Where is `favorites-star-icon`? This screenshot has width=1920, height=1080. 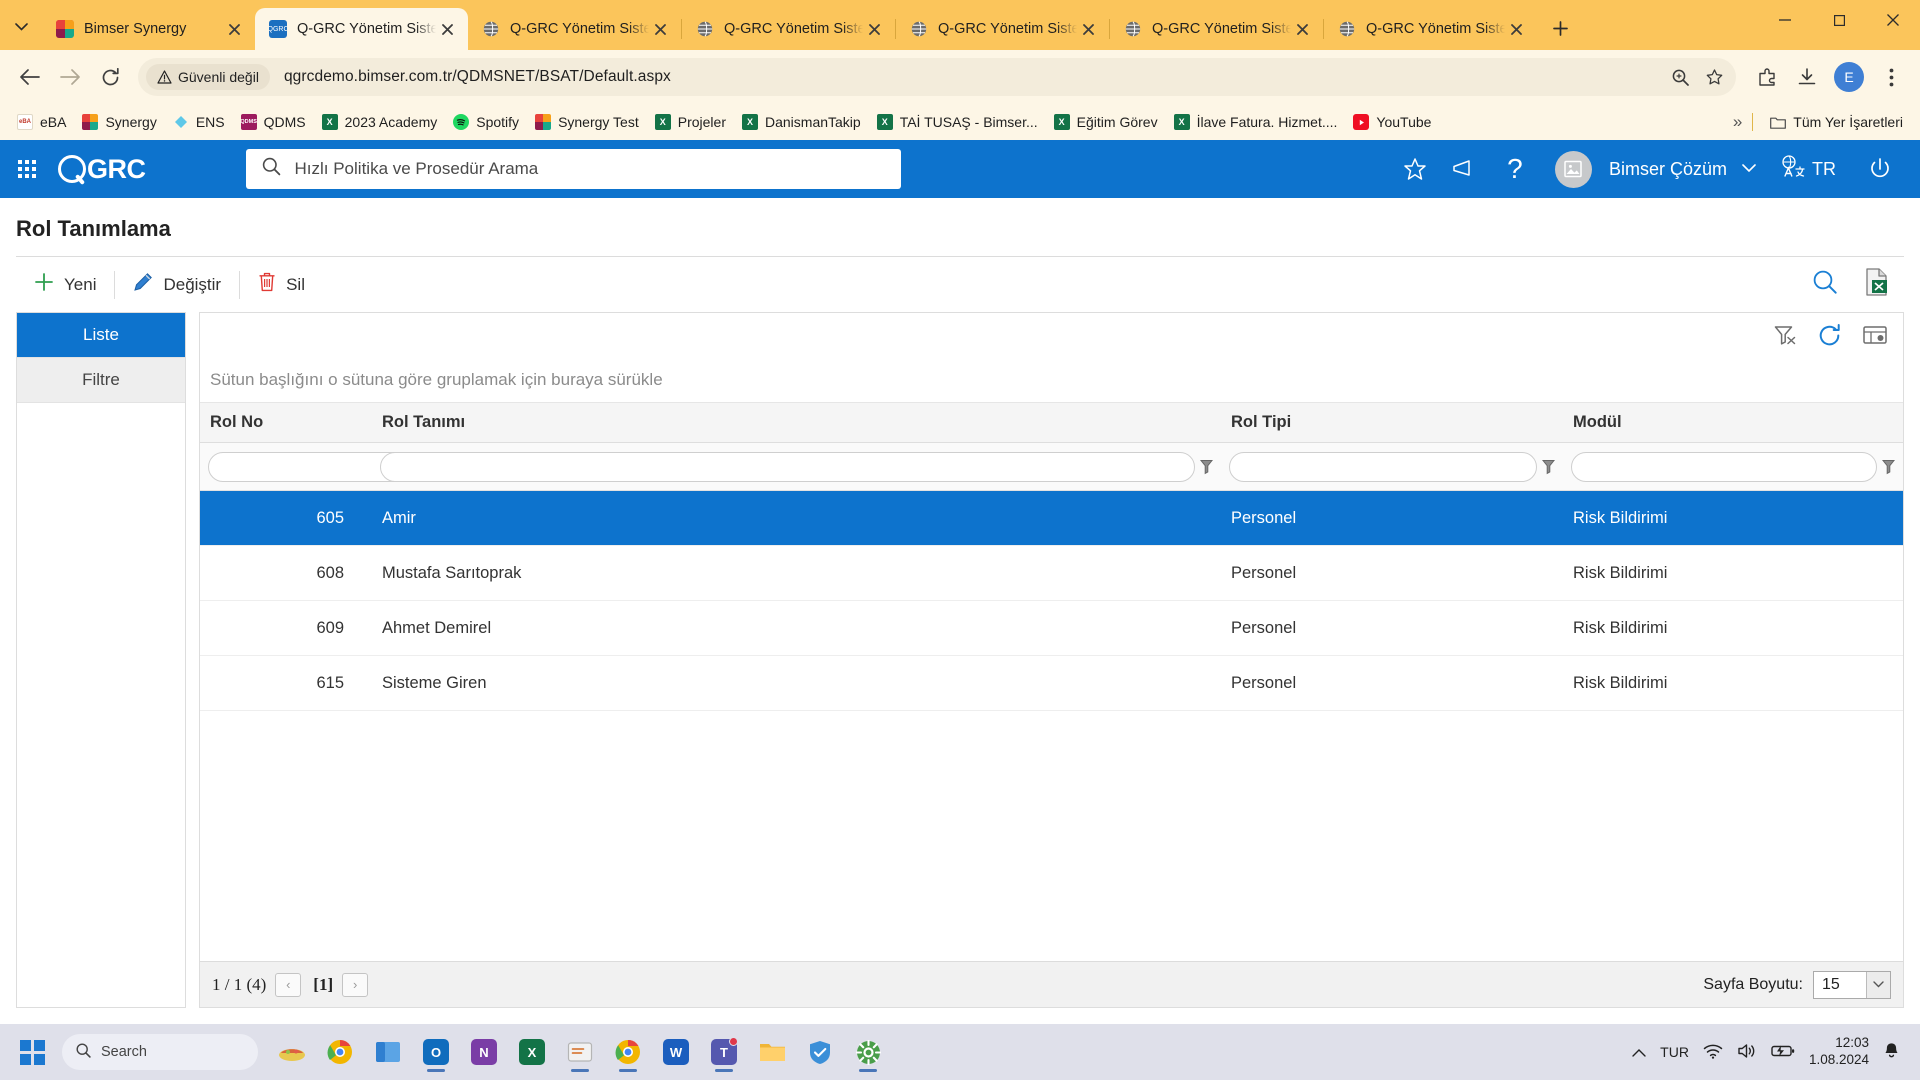 favorites-star-icon is located at coordinates (1415, 169).